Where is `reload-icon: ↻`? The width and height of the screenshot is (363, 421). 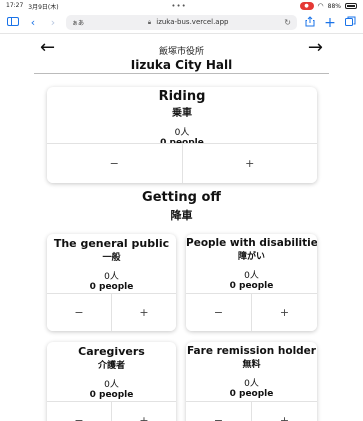 reload-icon: ↻ is located at coordinates (287, 22).